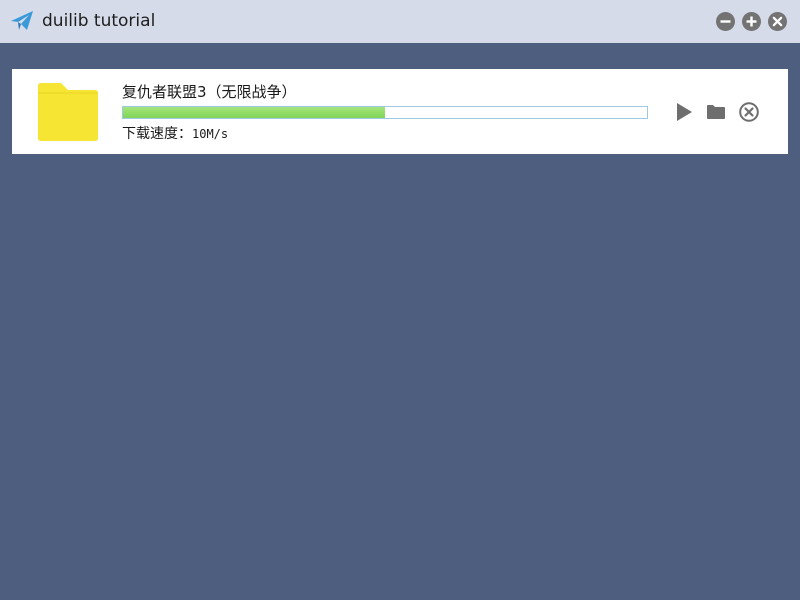  Describe the element at coordinates (22, 21) in the screenshot. I see `paper-plane-icon` at that location.